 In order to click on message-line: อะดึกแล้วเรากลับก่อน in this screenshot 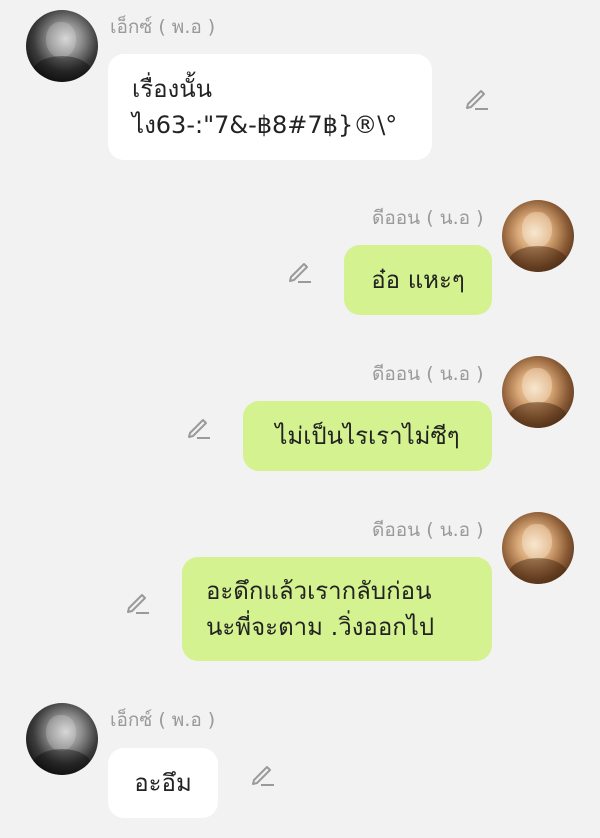, I will do `click(319, 591)`.